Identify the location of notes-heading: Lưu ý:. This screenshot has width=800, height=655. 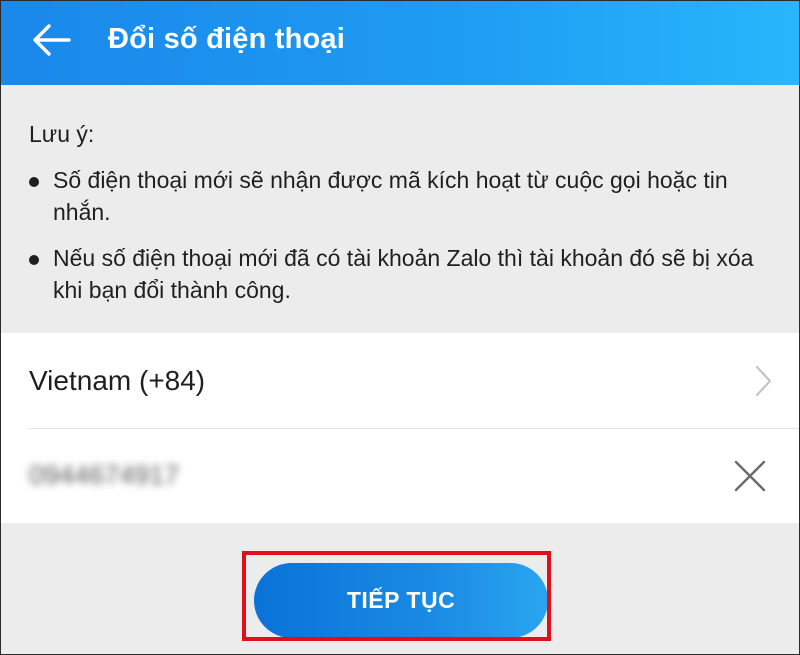
(62, 134).